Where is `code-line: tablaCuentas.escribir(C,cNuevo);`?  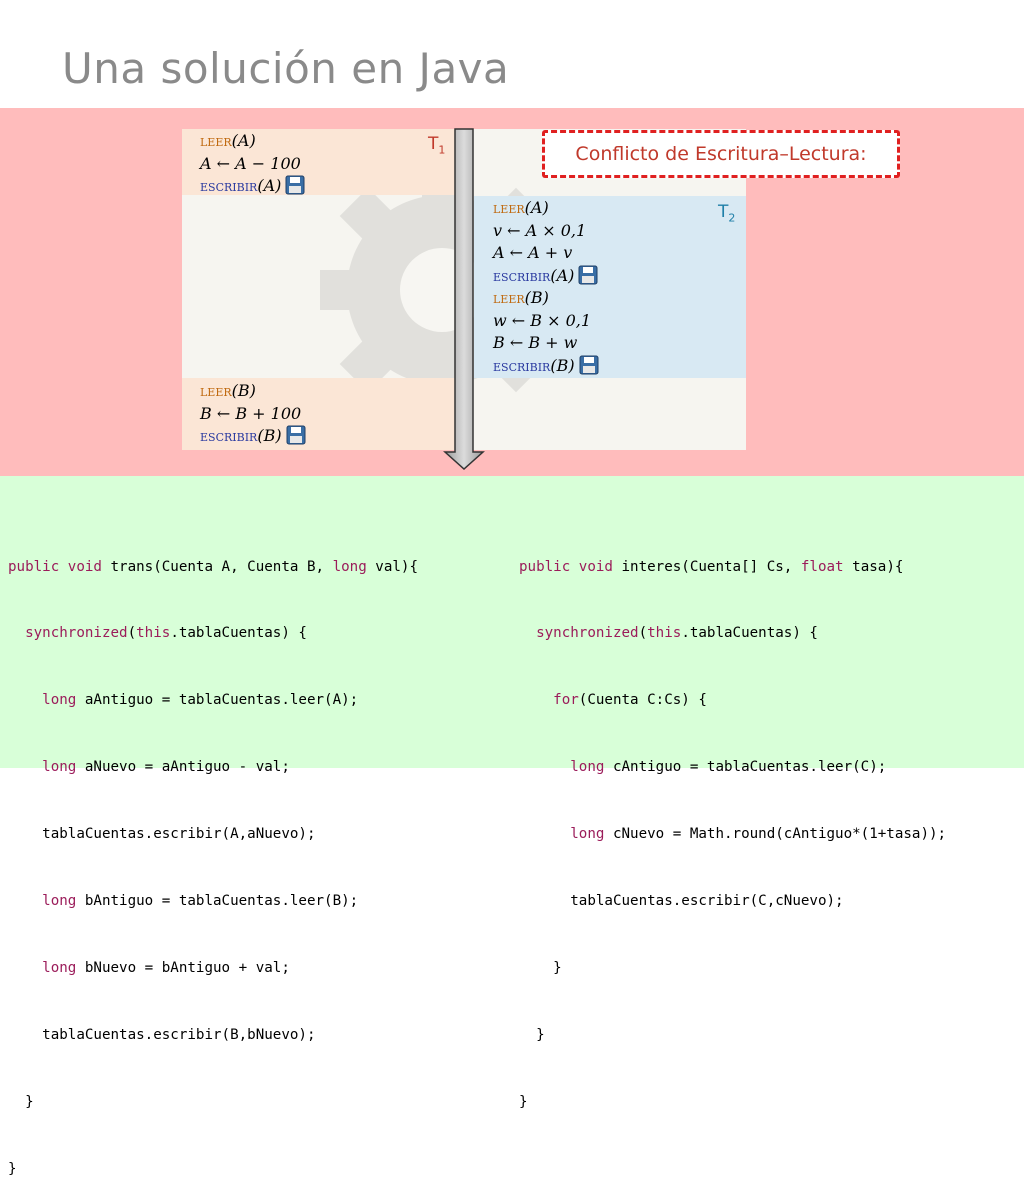 code-line: tablaCuentas.escribir(C,cNuevo); is located at coordinates (681, 901).